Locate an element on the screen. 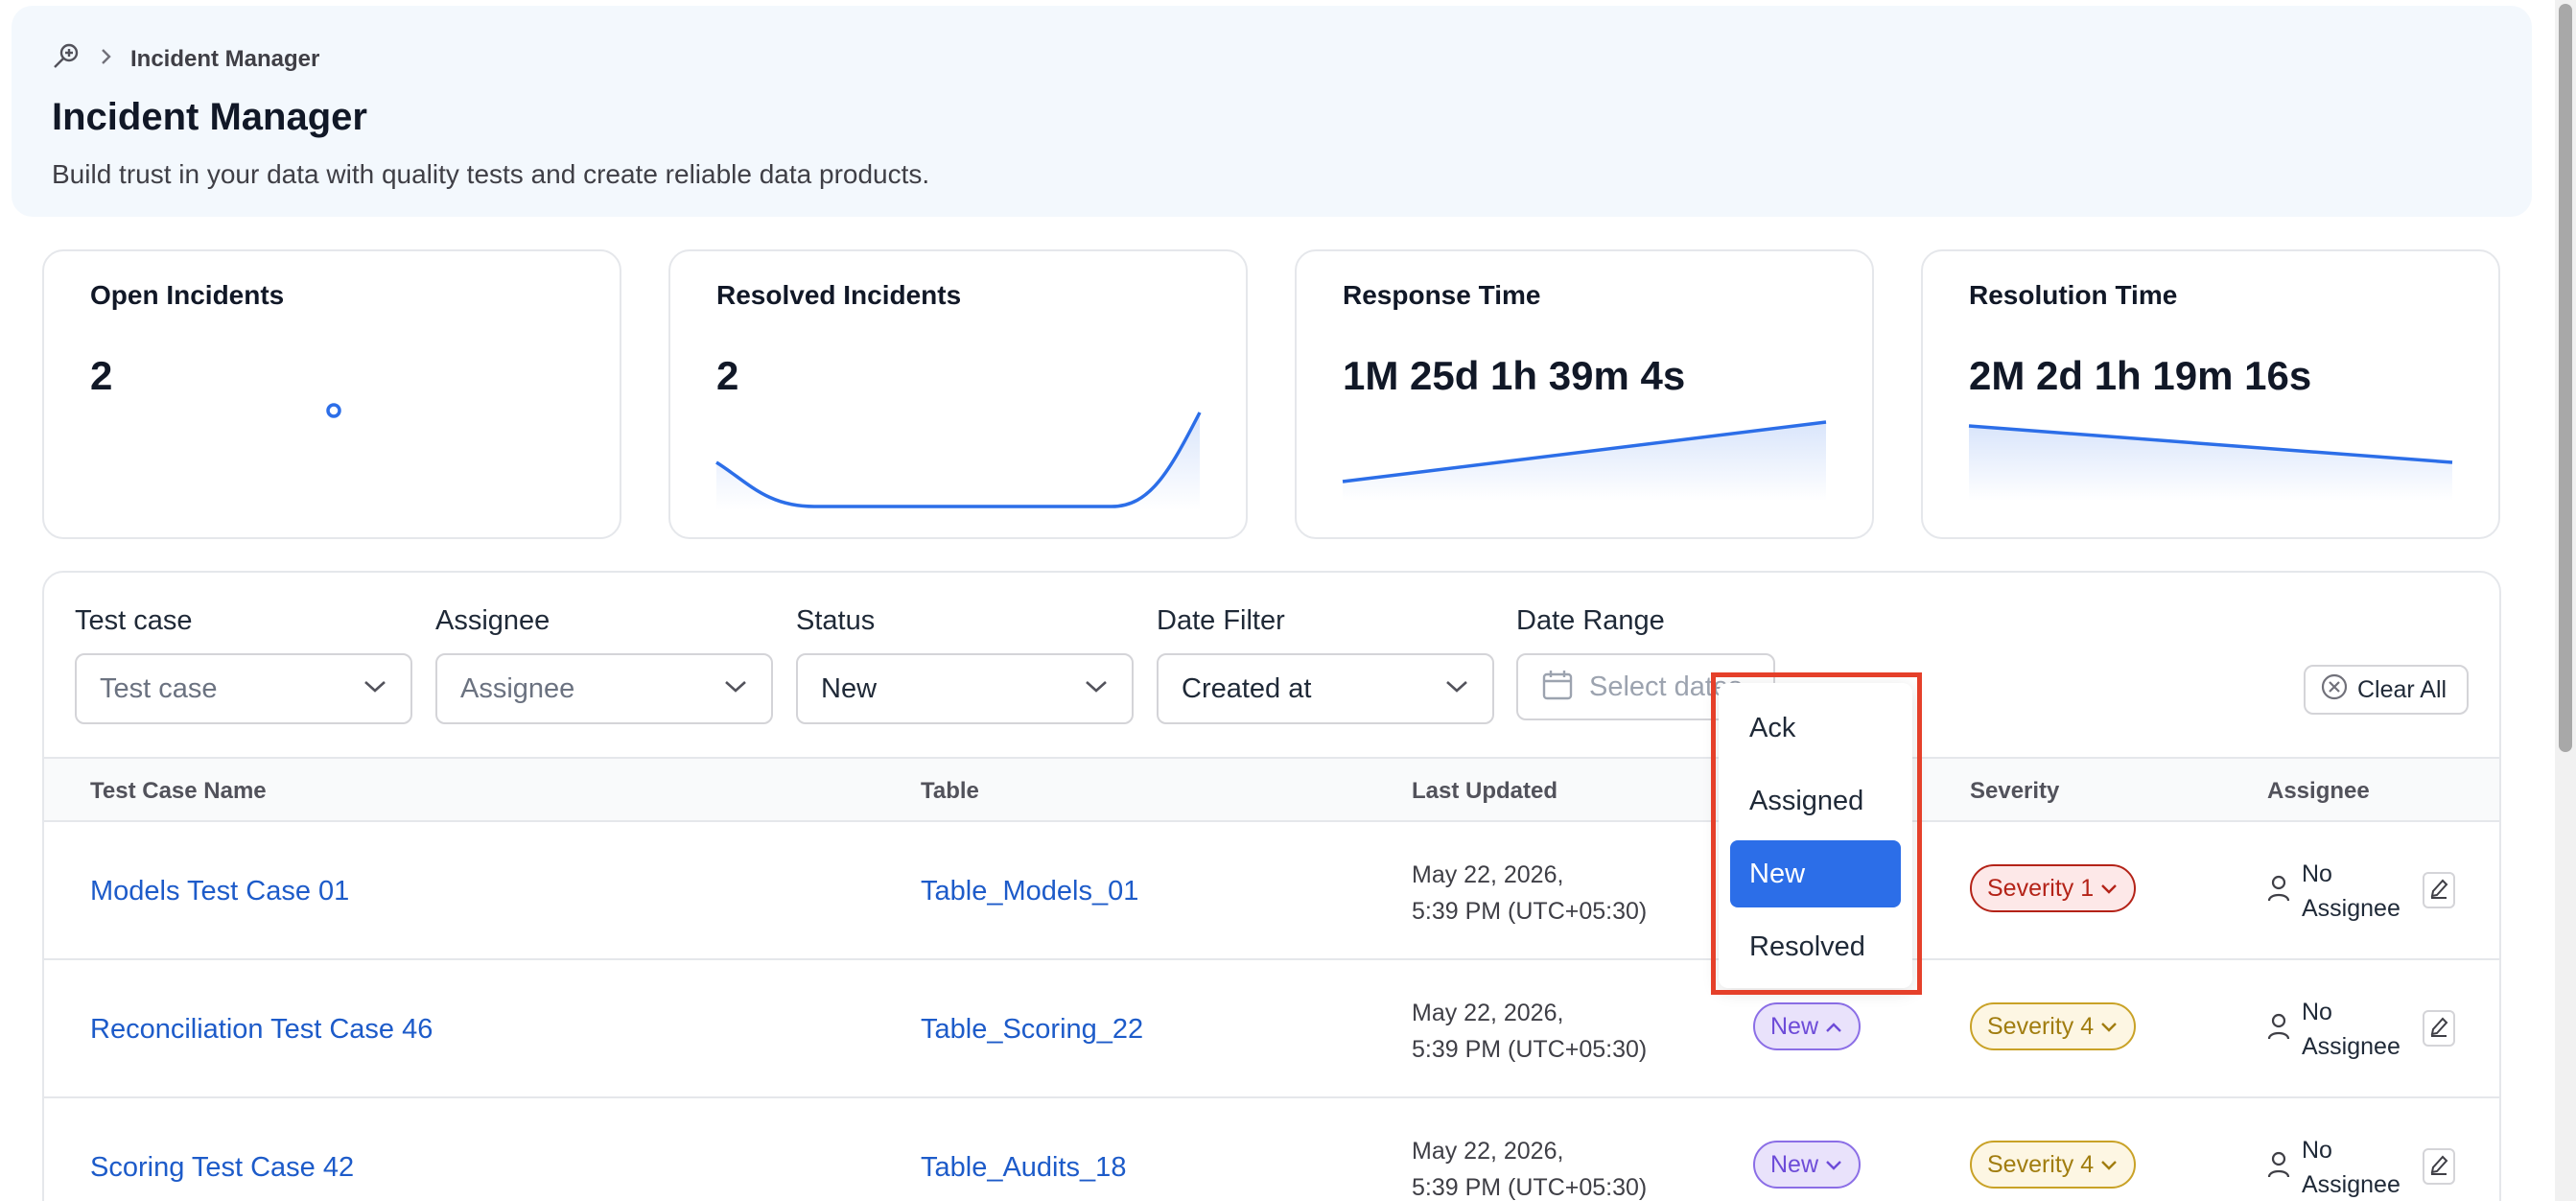  test-case-filter-label: Test case is located at coordinates (134, 620).